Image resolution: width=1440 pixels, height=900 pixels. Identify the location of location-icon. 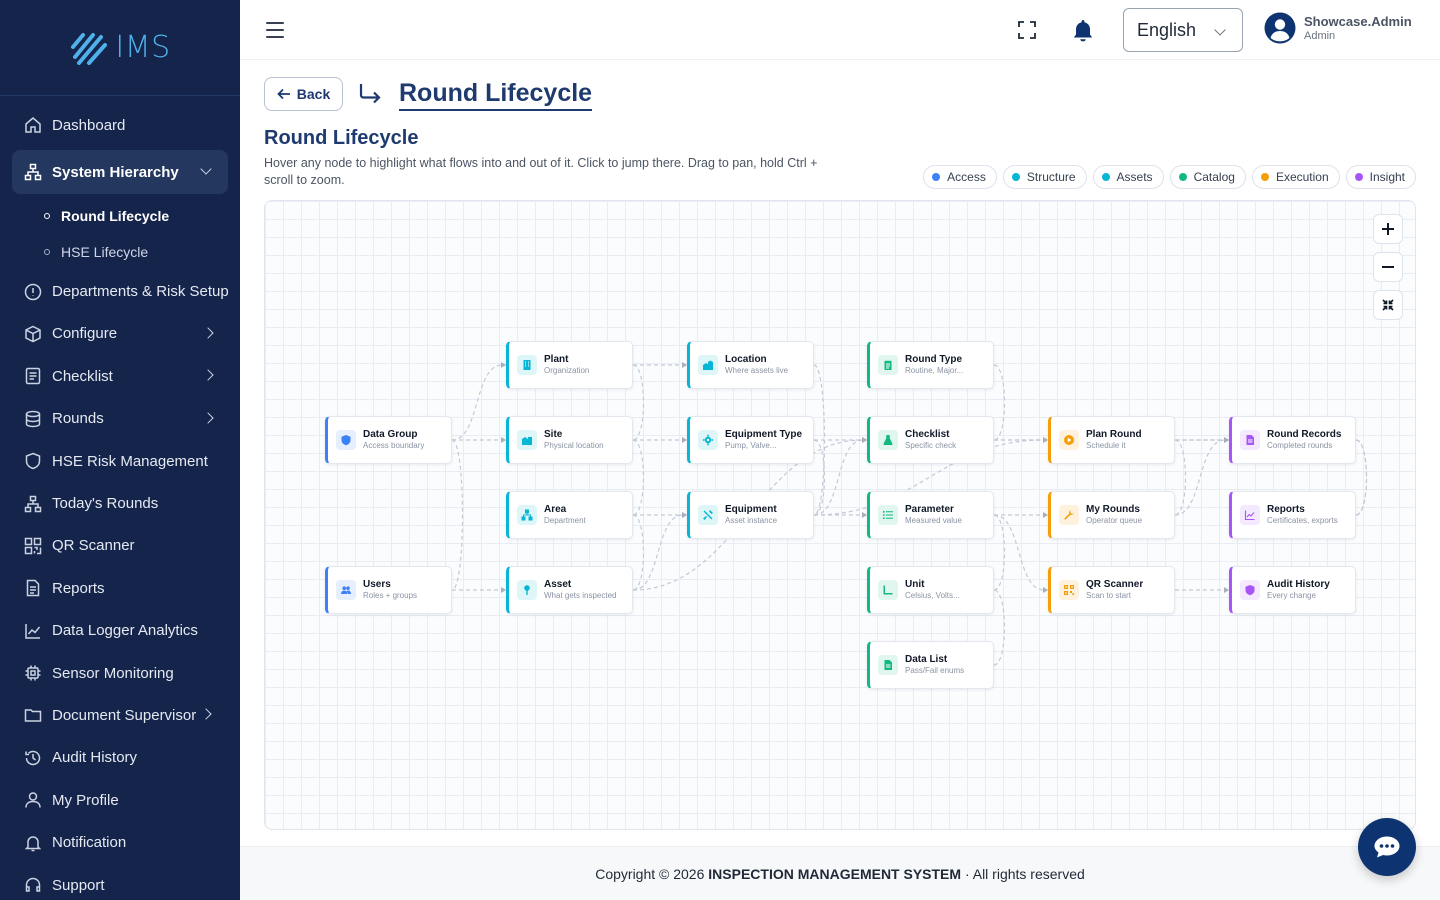
(708, 365).